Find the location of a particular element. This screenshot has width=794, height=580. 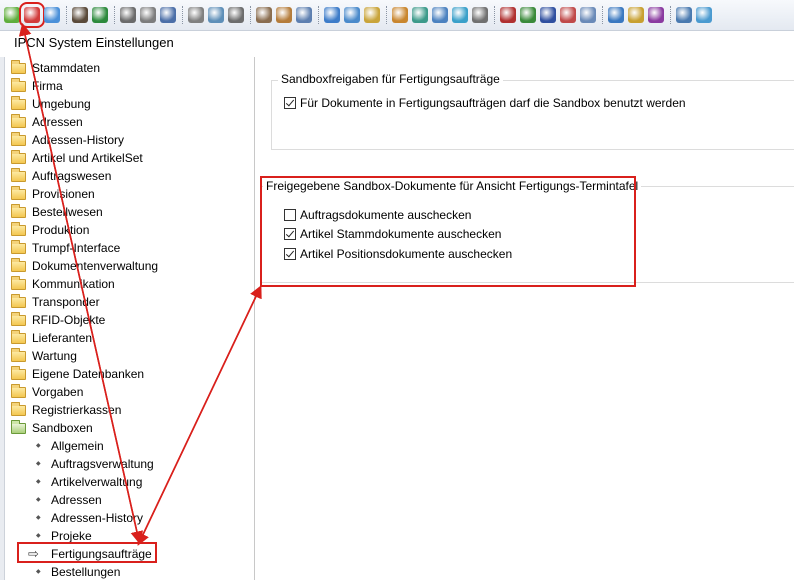

chat-icon is located at coordinates (704, 15).